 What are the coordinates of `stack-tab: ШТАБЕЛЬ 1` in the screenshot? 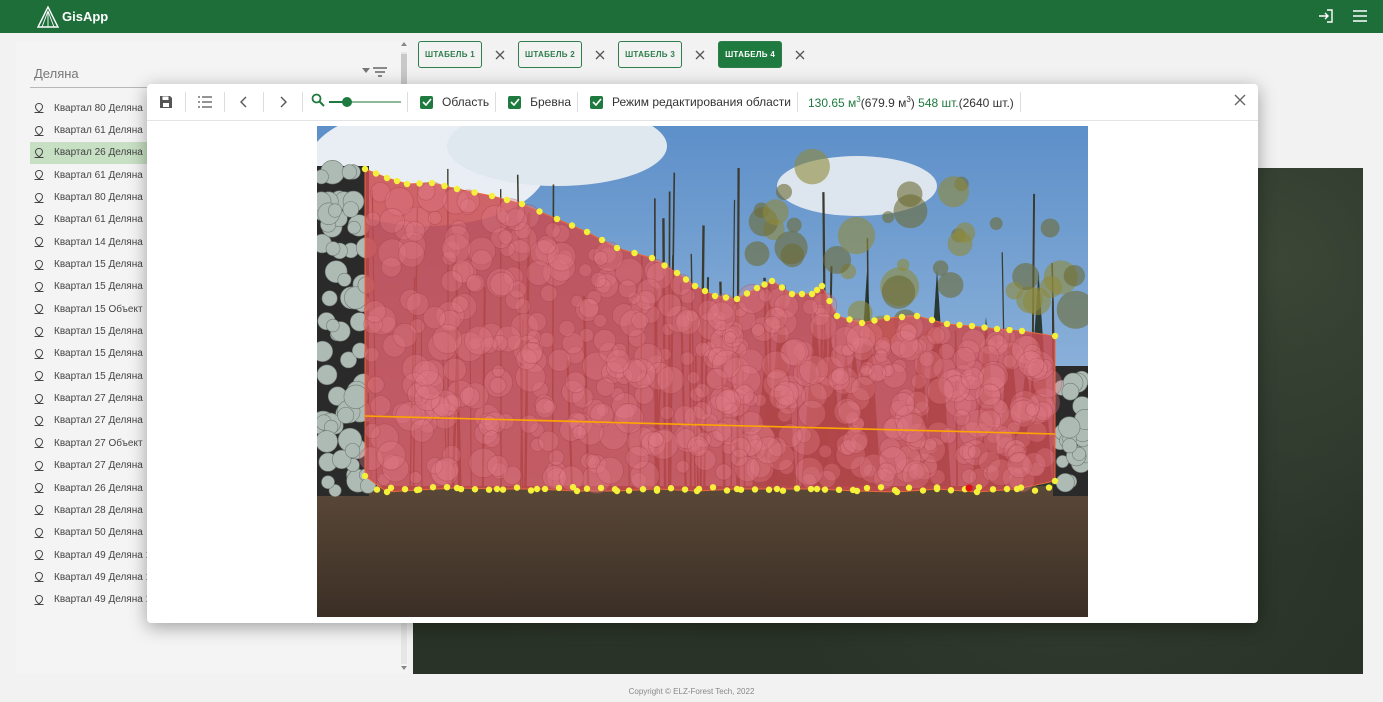 It's located at (450, 54).